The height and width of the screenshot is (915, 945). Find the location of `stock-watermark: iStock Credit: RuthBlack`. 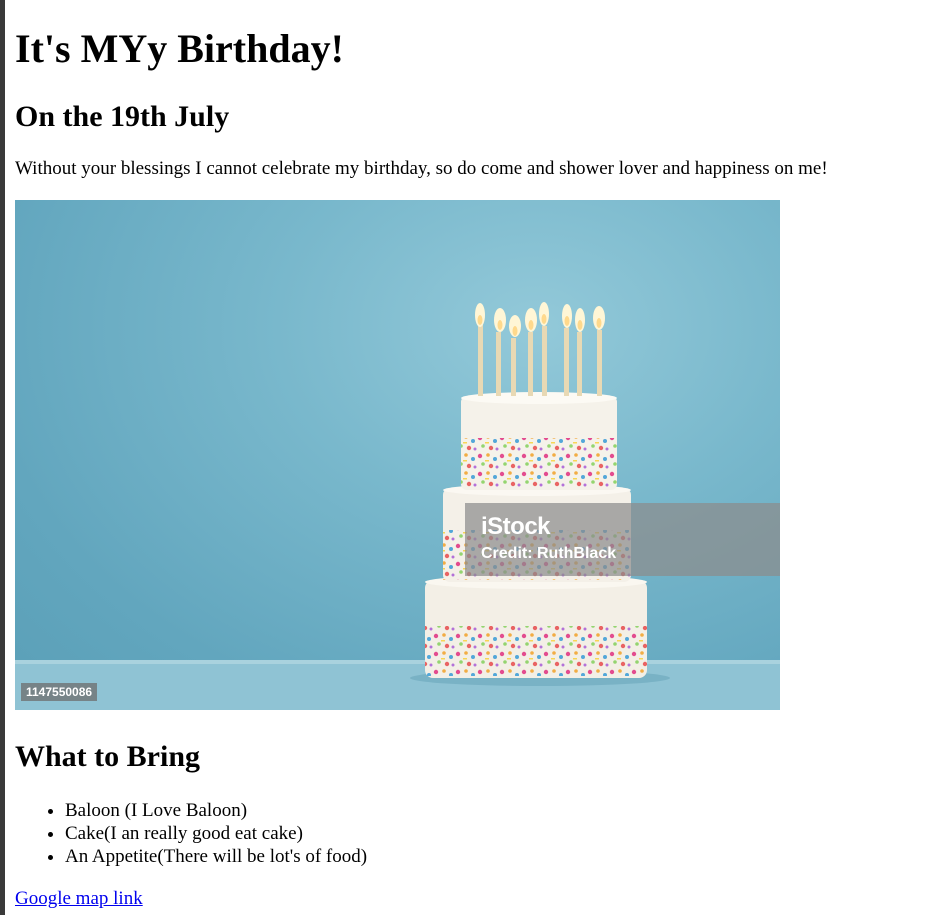

stock-watermark: iStock Credit: RuthBlack is located at coordinates (622, 539).